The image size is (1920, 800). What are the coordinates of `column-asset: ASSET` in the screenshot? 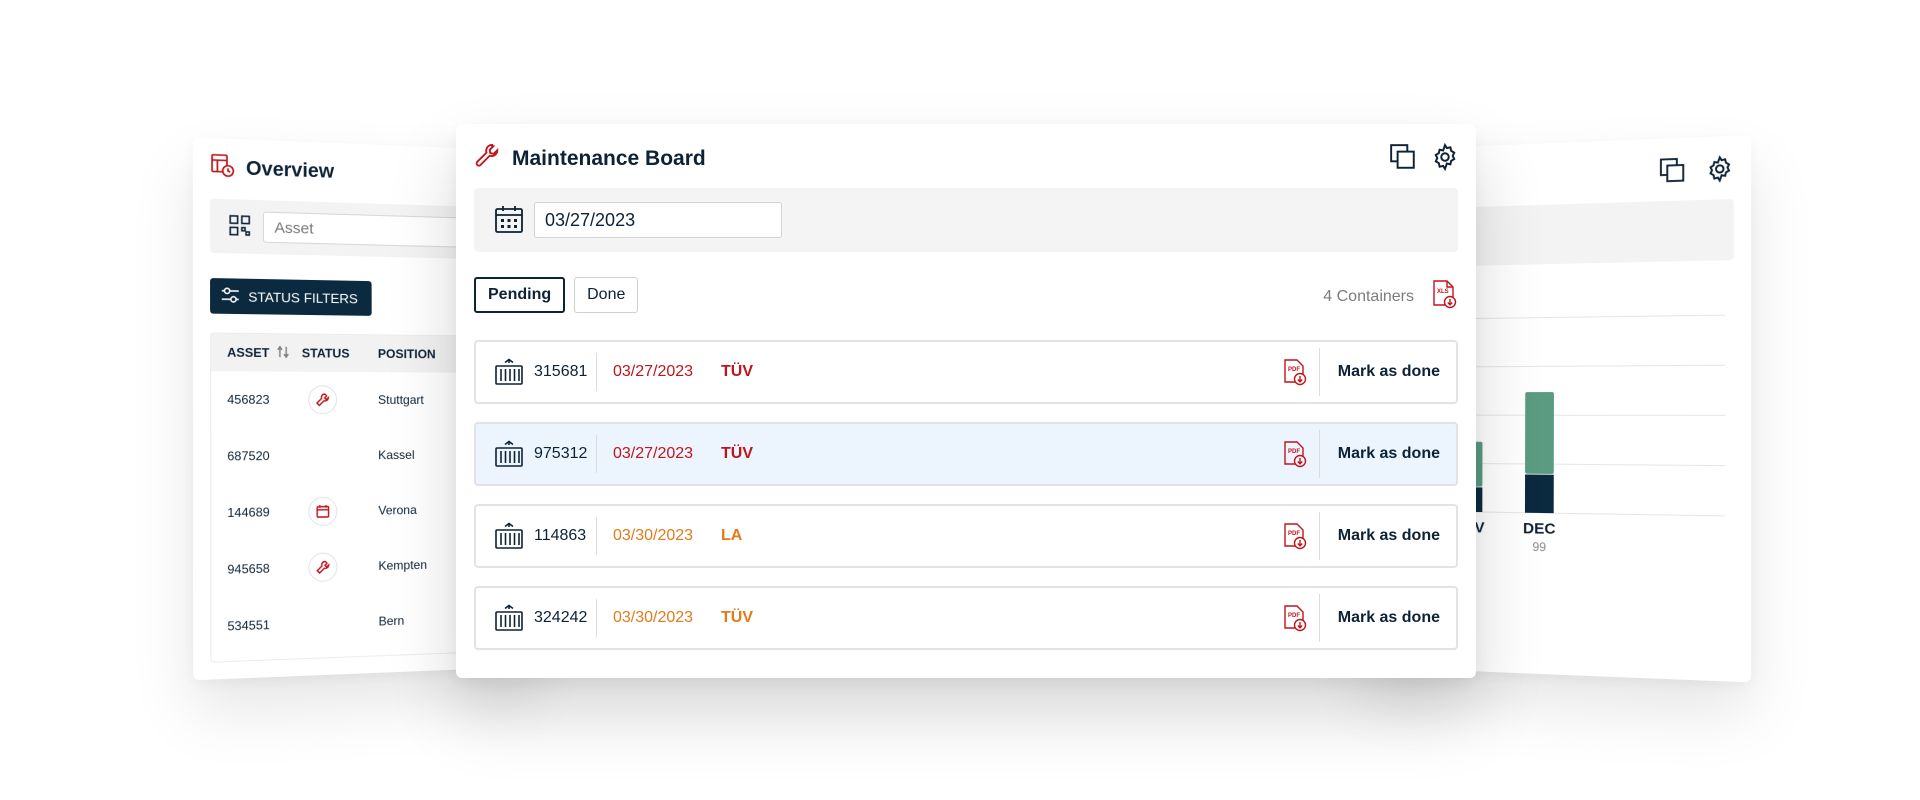 It's located at (256, 353).